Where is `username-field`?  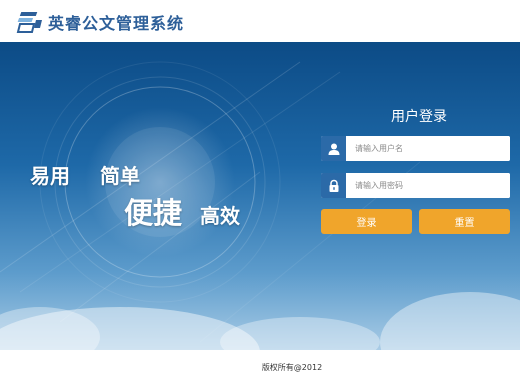 username-field is located at coordinates (415, 148).